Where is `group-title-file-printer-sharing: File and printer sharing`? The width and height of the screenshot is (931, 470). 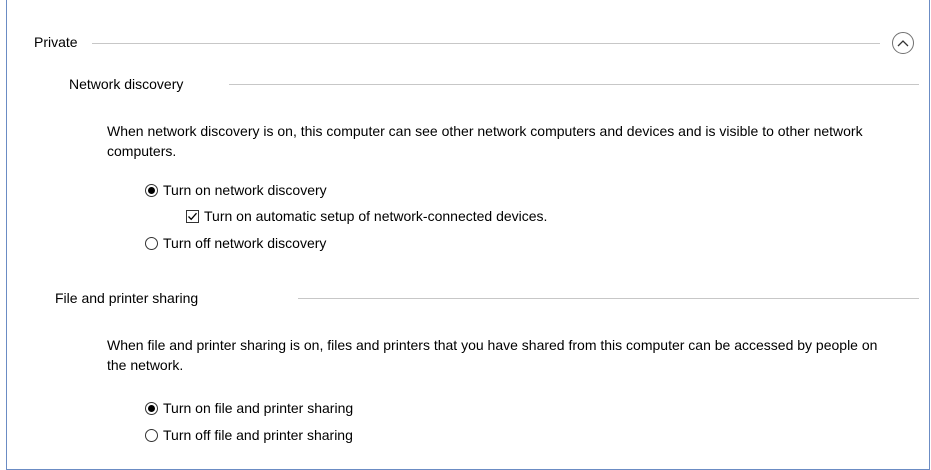 group-title-file-printer-sharing: File and printer sharing is located at coordinates (131, 298).